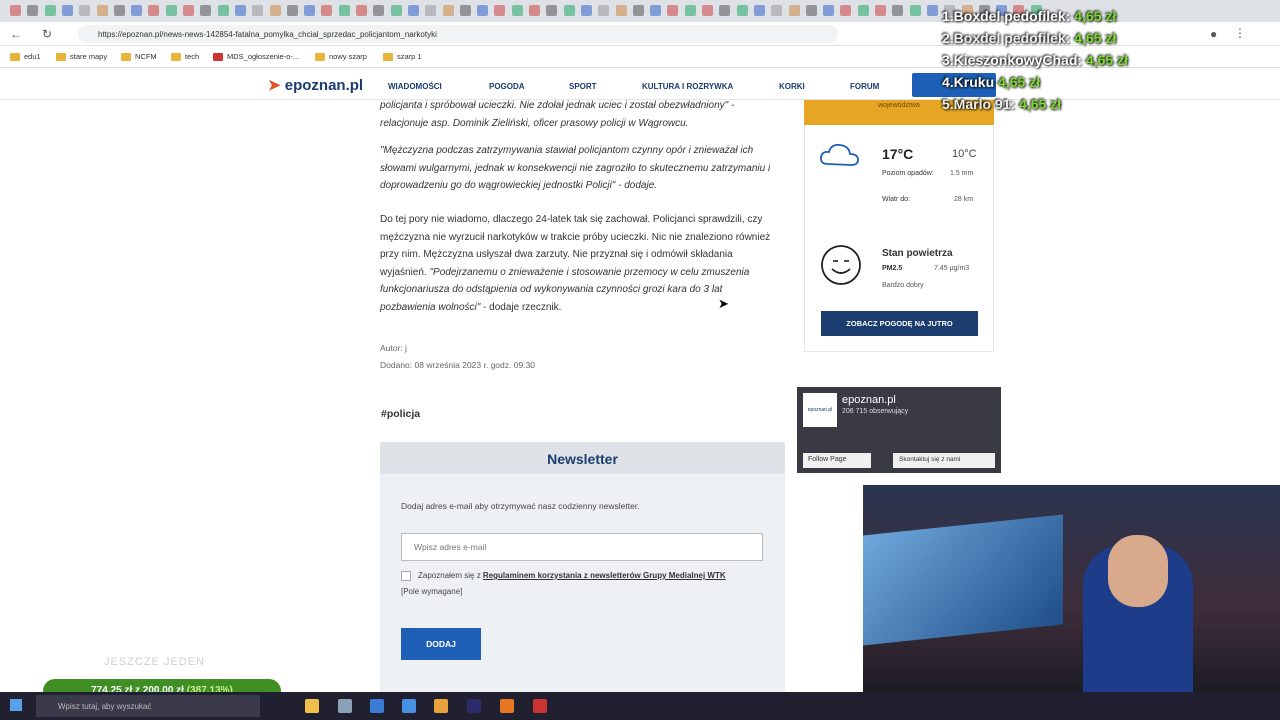 This screenshot has width=1280, height=720. Describe the element at coordinates (582, 547) in the screenshot. I see `newsletter-email-input` at that location.